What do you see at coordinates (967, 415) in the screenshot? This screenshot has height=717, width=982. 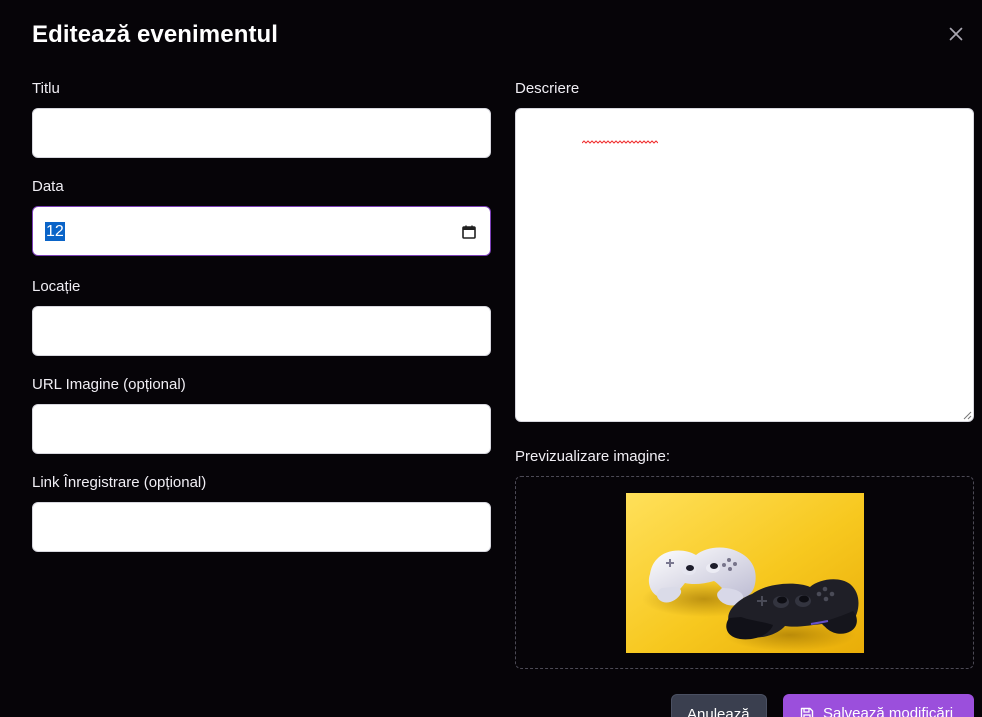 I see `resize-handle-icon` at bounding box center [967, 415].